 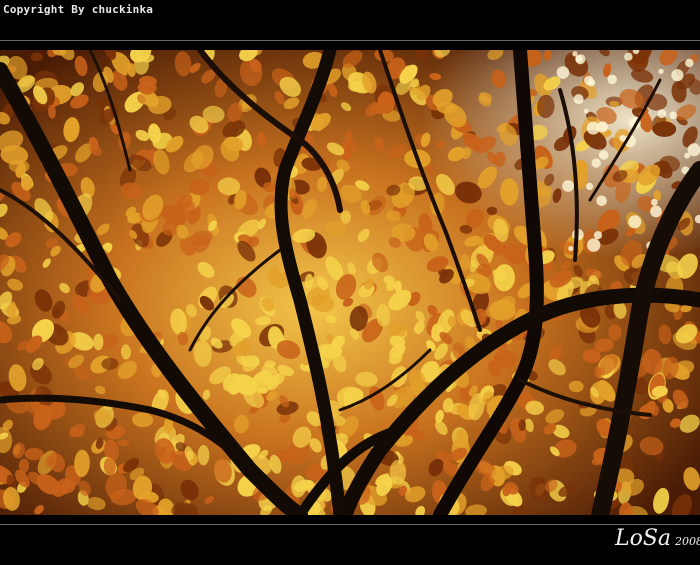 I want to click on photographer-signature: LoSa2008, so click(x=657, y=538).